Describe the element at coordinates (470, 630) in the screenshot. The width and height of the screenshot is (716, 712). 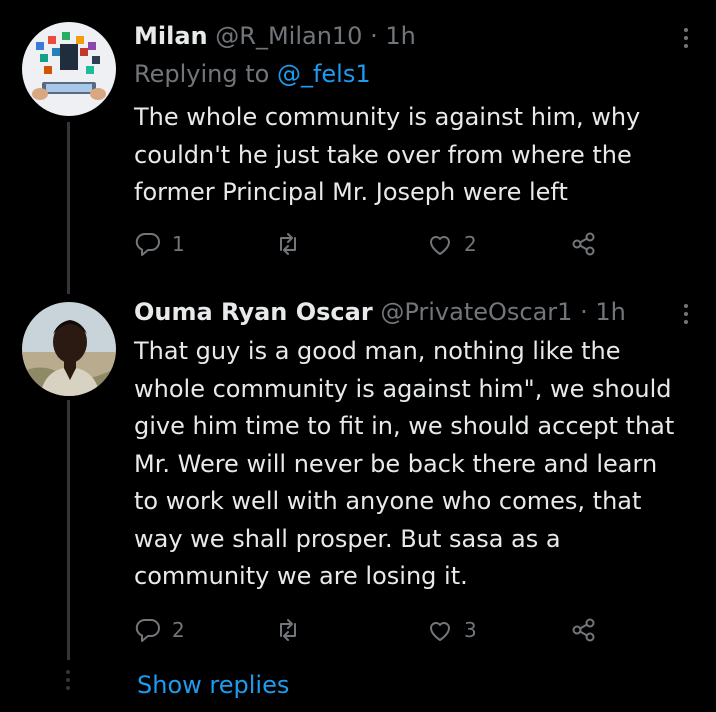
I see `like-count: 3` at that location.